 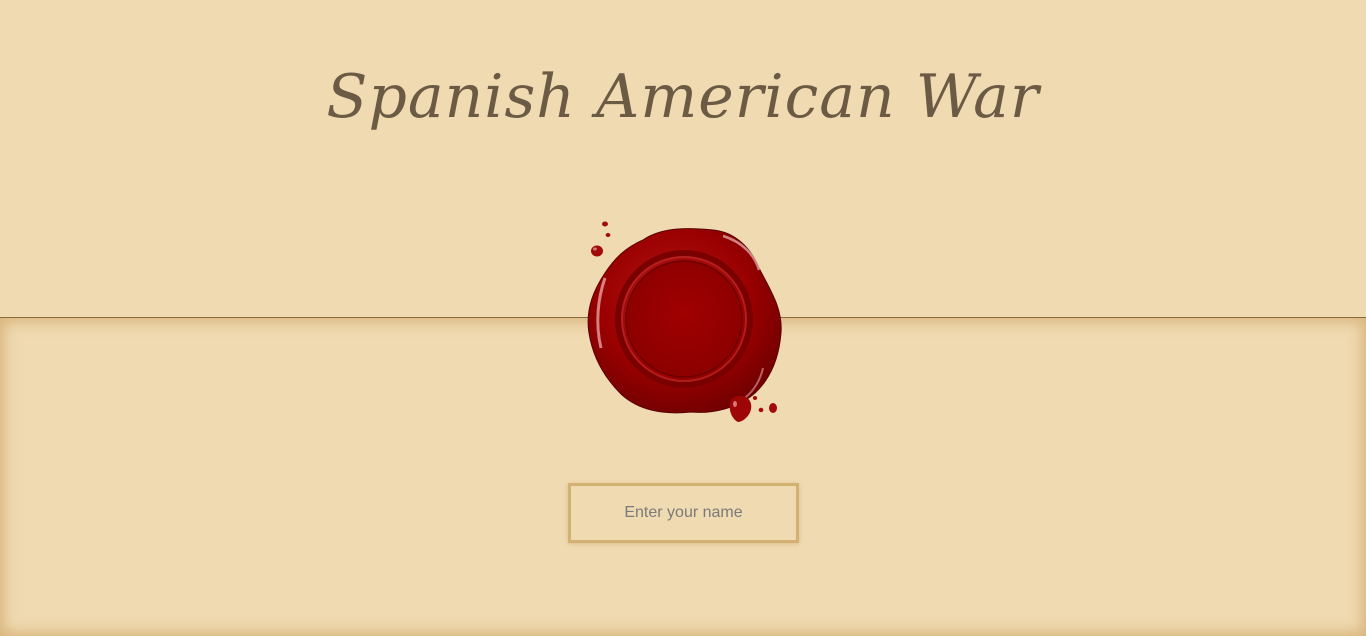 I want to click on wax-seal-icon, so click(x=684, y=323).